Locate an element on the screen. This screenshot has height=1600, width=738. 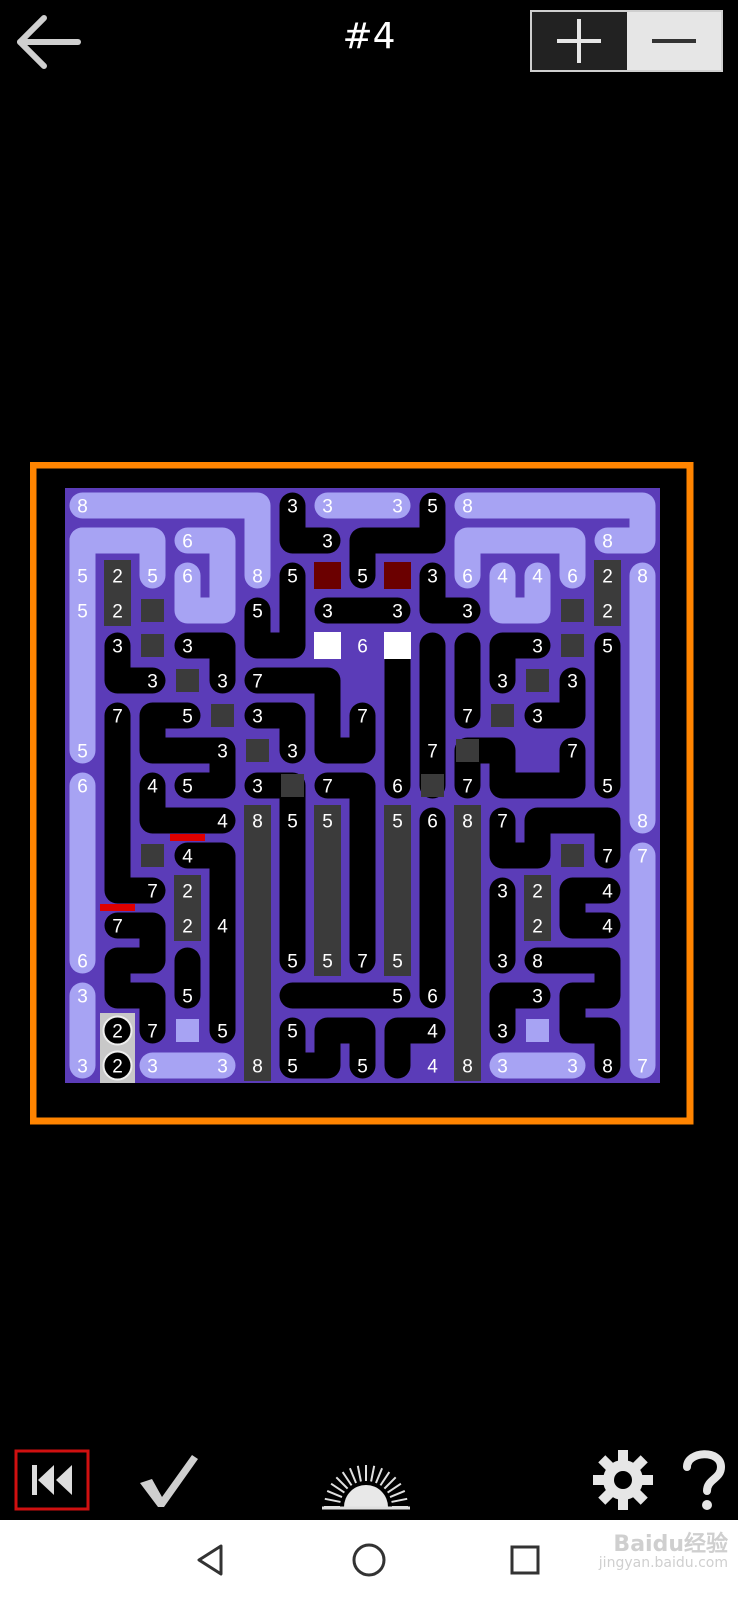
red-mark is located at coordinates (117, 907).